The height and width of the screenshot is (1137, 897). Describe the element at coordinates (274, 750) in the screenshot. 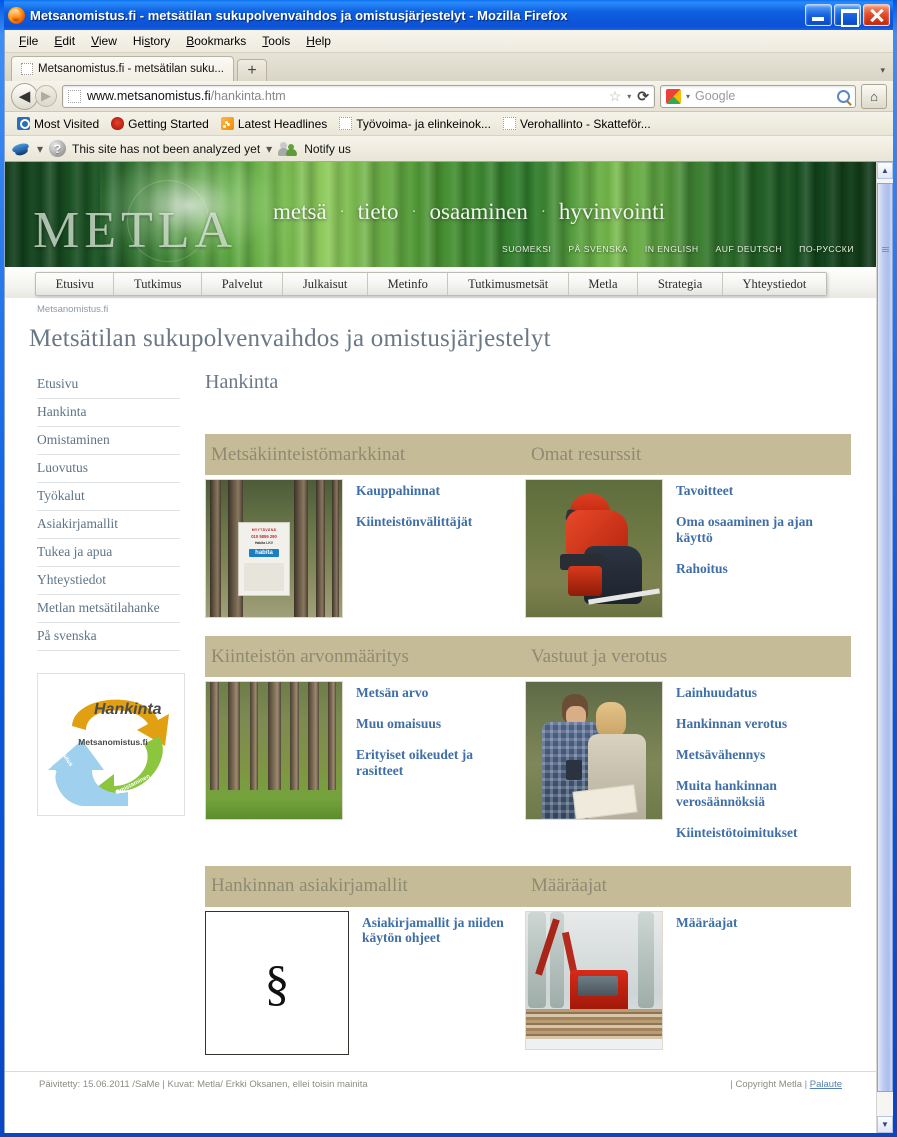

I see `pine-forest-photo` at that location.